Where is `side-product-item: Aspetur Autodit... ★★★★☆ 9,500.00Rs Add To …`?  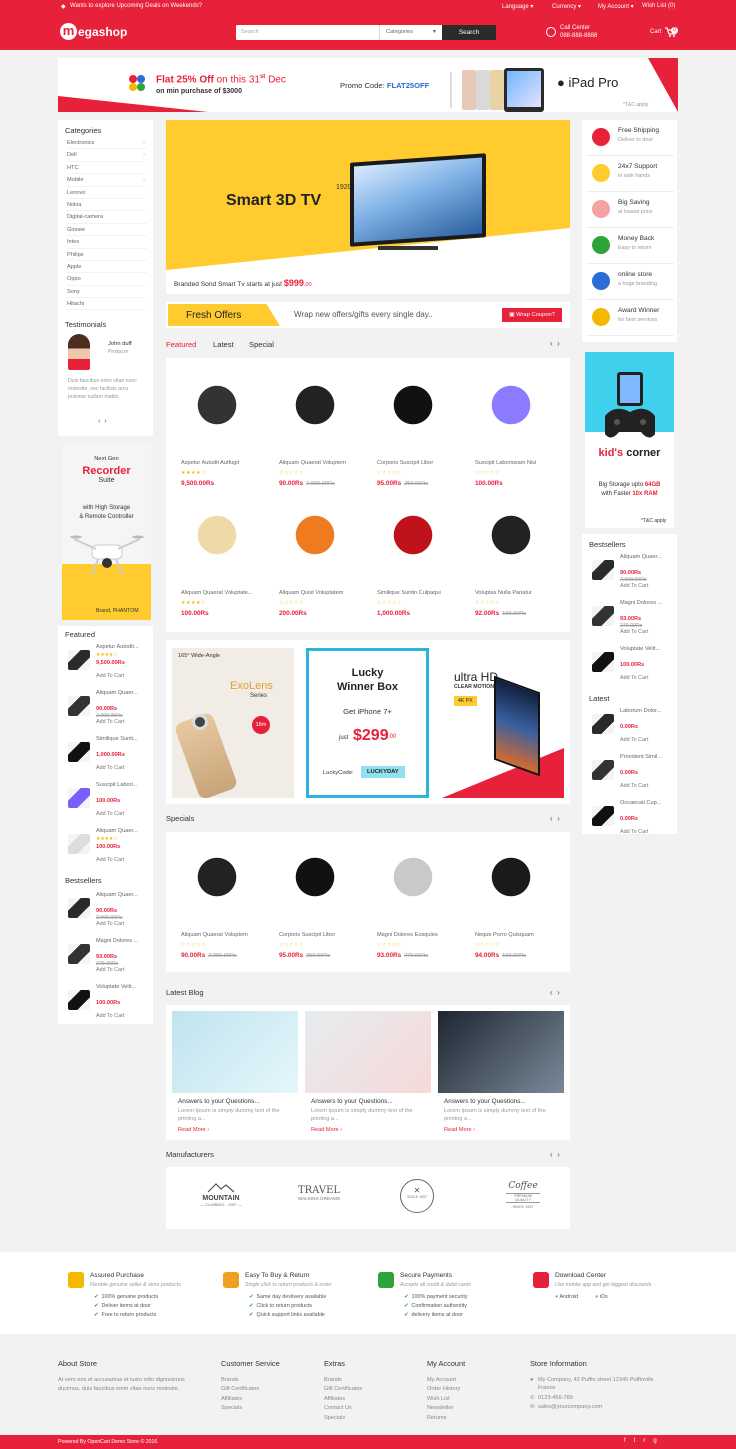
side-product-item: Aspetur Autodit... ★★★★☆ 9,500.00Rs Add To … is located at coordinates (107, 663).